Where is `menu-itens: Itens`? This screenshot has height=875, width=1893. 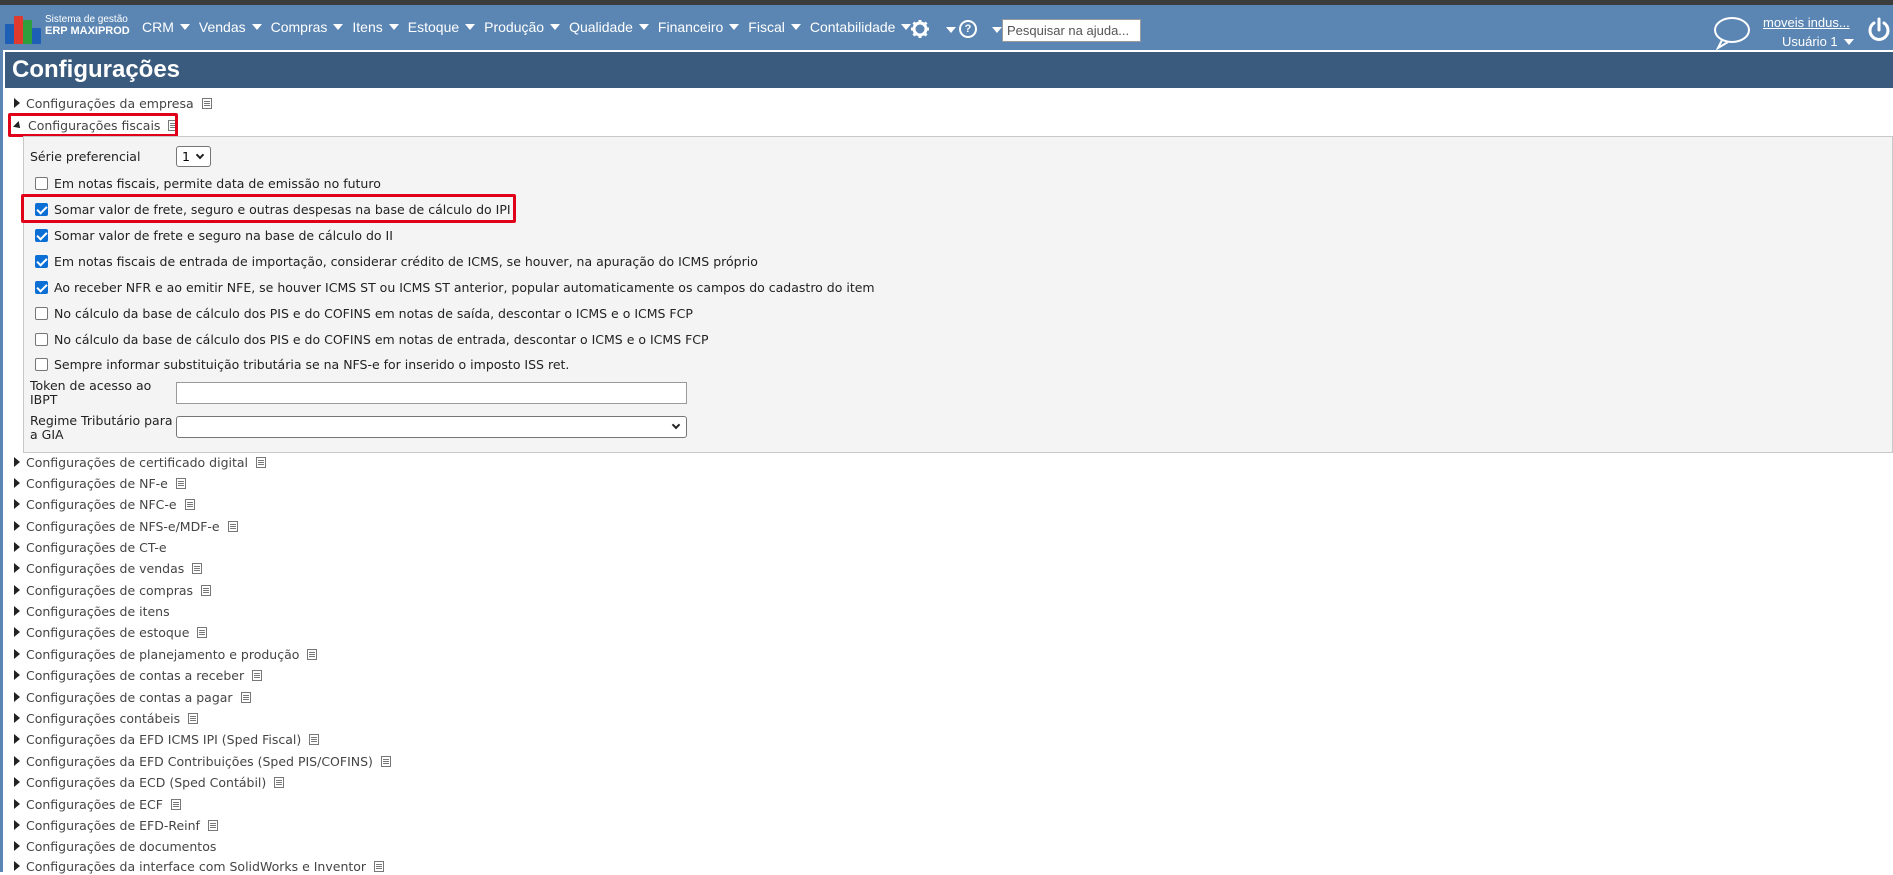 menu-itens: Itens is located at coordinates (375, 27).